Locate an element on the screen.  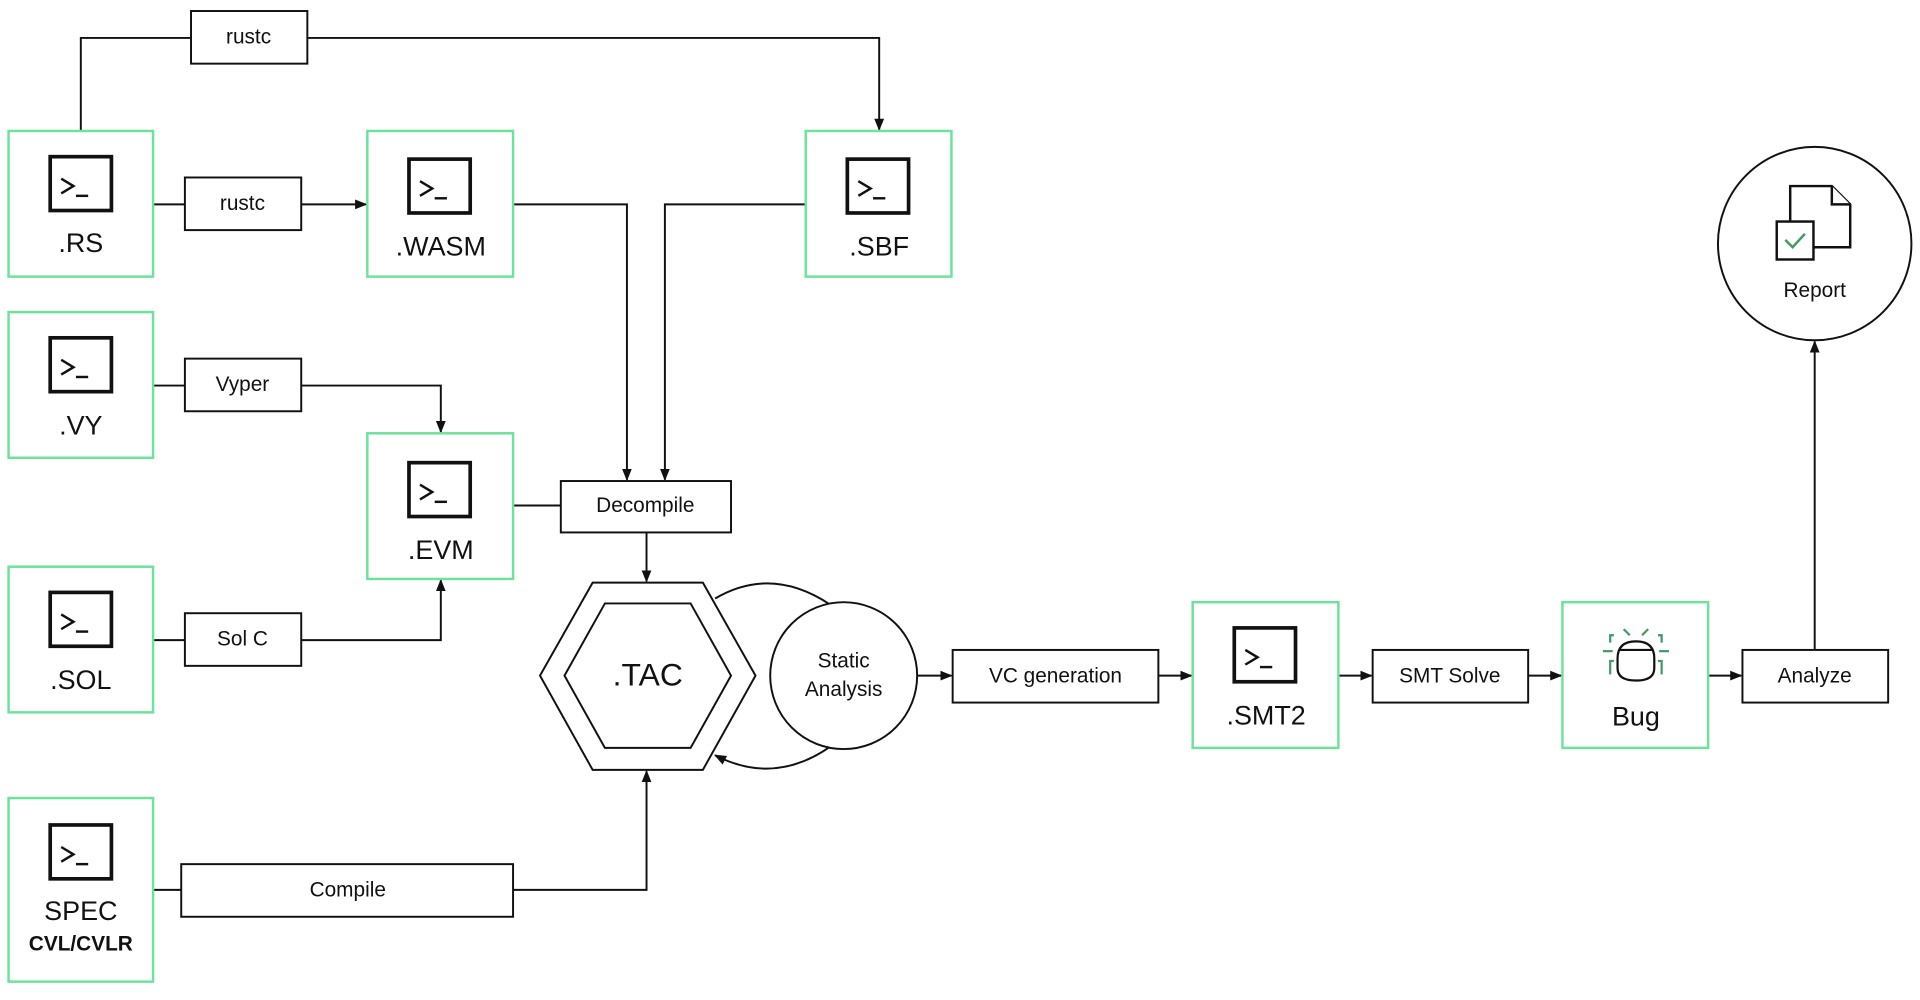
node-tac: .TAC is located at coordinates (647, 676).